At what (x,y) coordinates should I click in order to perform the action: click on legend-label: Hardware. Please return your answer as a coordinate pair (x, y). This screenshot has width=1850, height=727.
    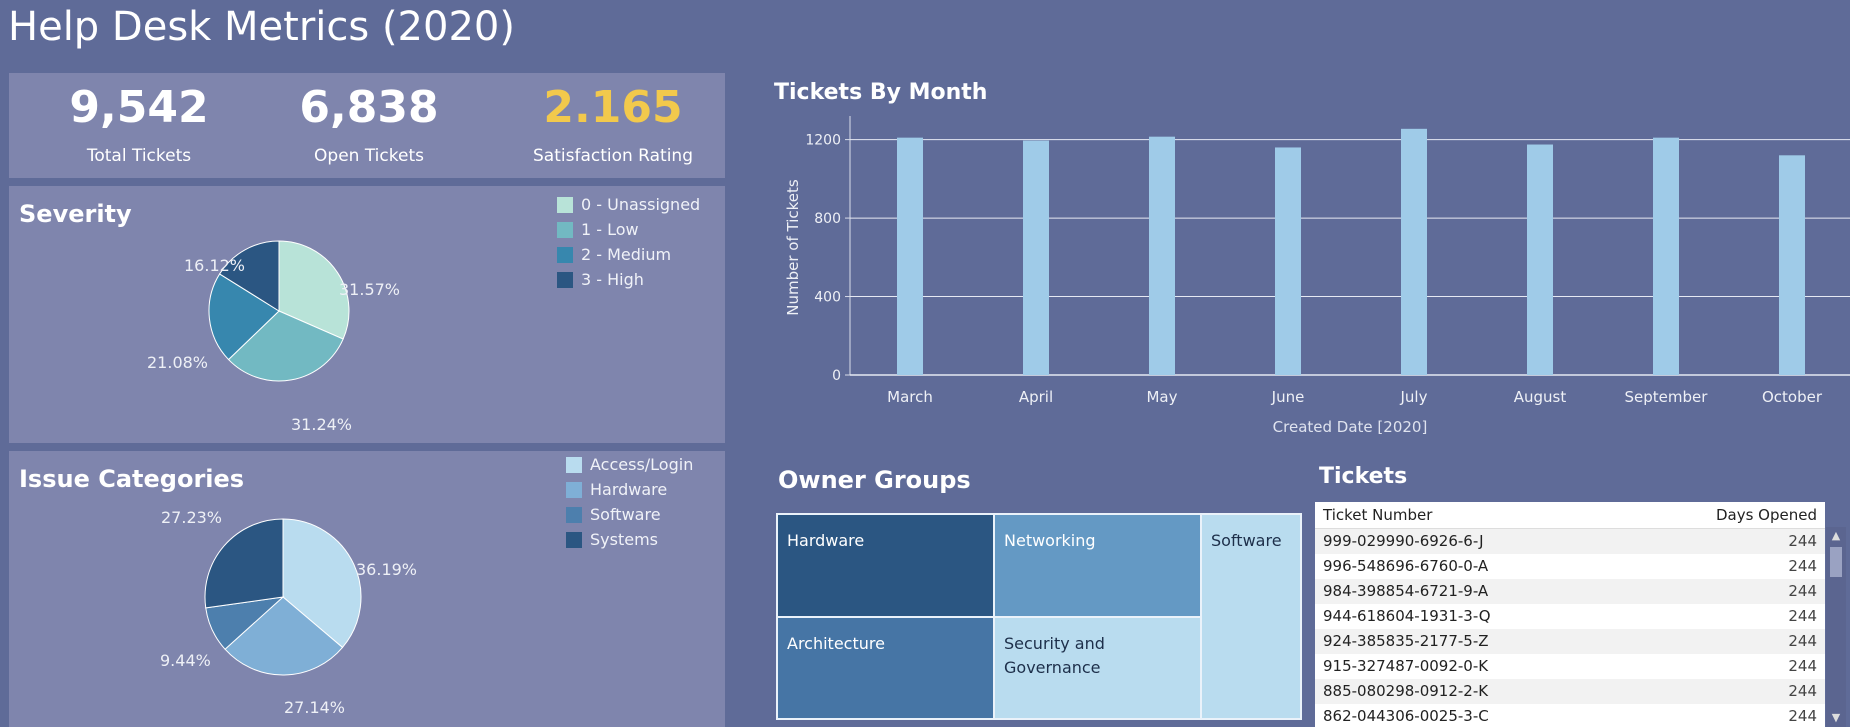
    Looking at the image, I should click on (629, 489).